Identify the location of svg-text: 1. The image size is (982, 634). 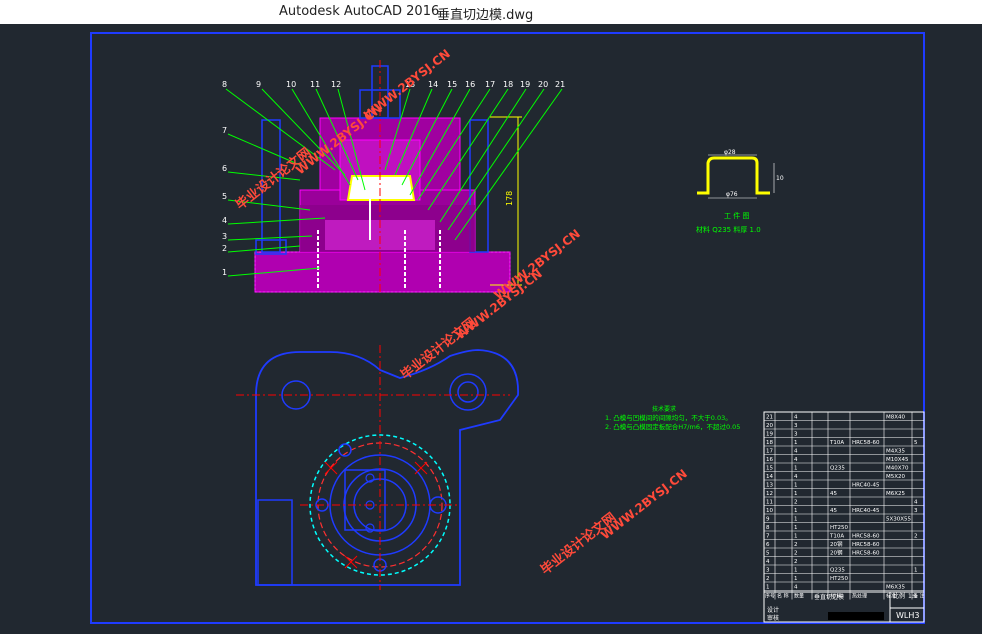
(224, 272).